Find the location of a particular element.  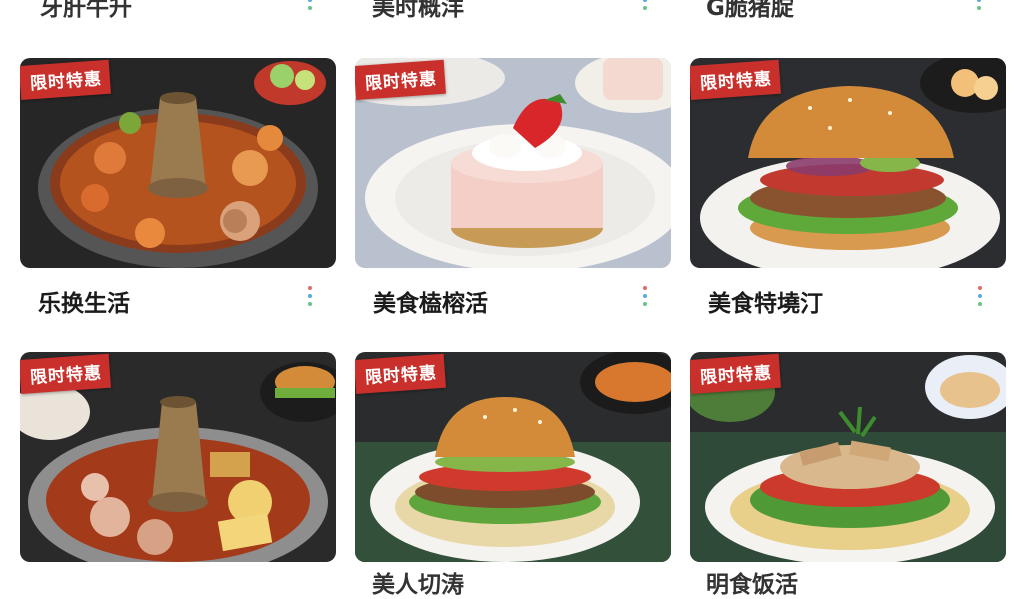

product-title: 美食榼榕活 is located at coordinates (430, 301).